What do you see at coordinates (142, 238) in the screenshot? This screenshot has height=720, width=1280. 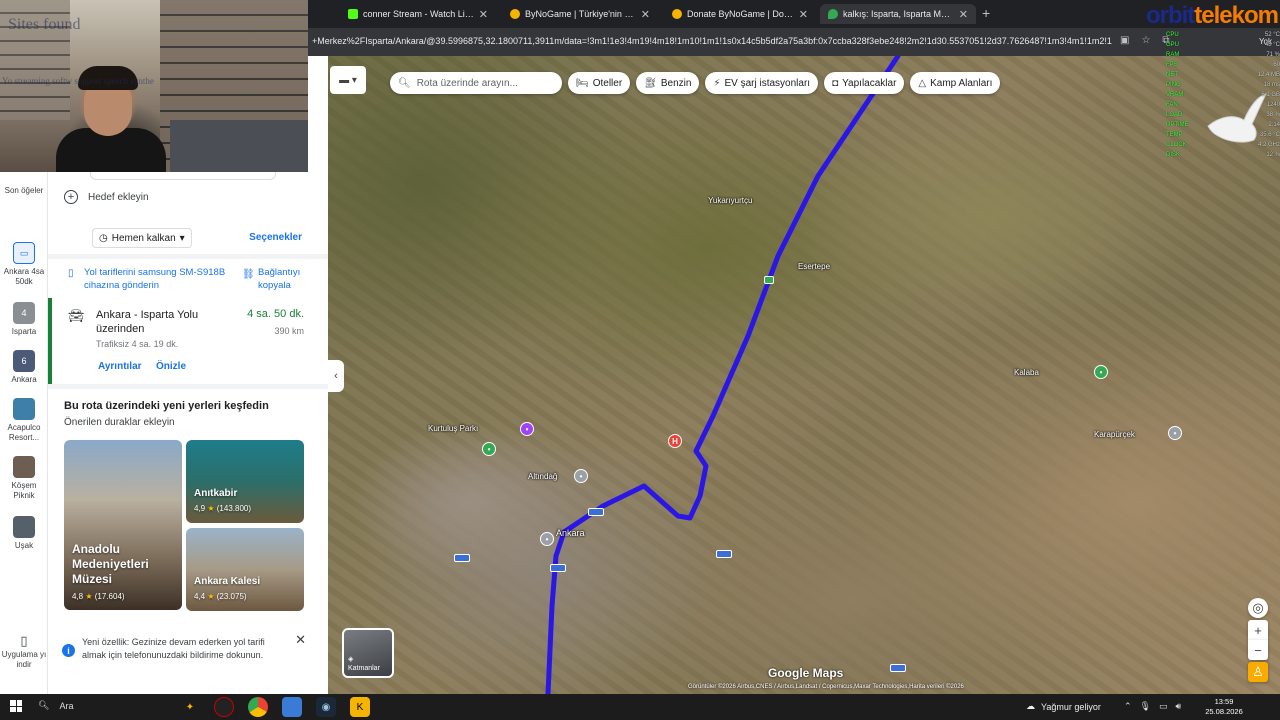 I see `leave-now-dropdown: ◷ Hemen kalkan ▾` at bounding box center [142, 238].